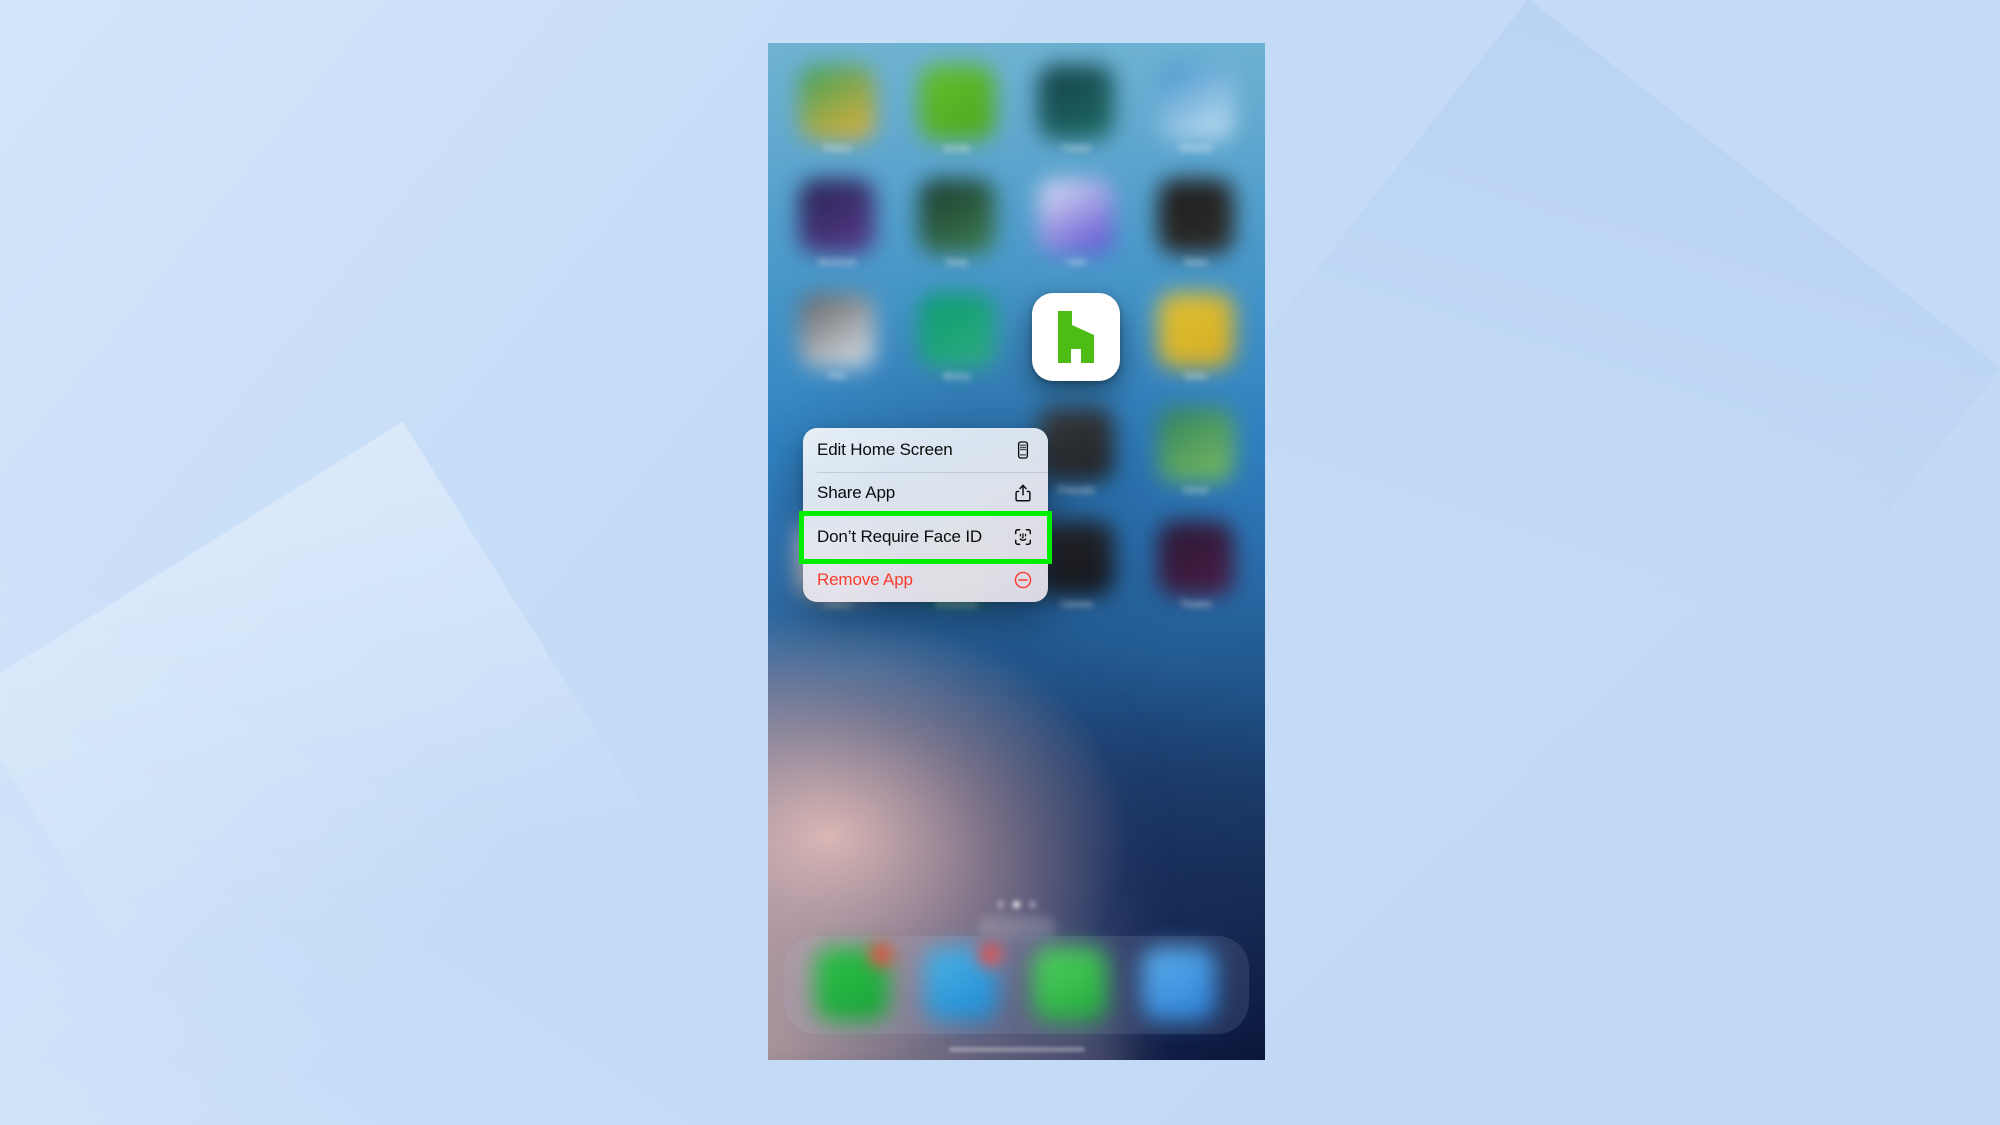  Describe the element at coordinates (1016, 109) in the screenshot. I see `app-grid-row: Photos Spotify Tracker Weather` at that location.